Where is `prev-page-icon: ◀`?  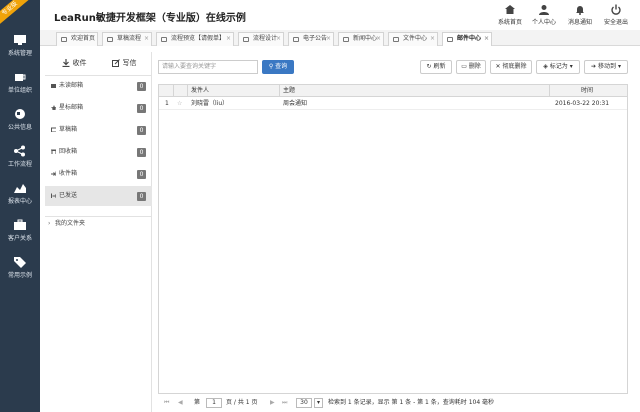 prev-page-icon: ◀ is located at coordinates (180, 403).